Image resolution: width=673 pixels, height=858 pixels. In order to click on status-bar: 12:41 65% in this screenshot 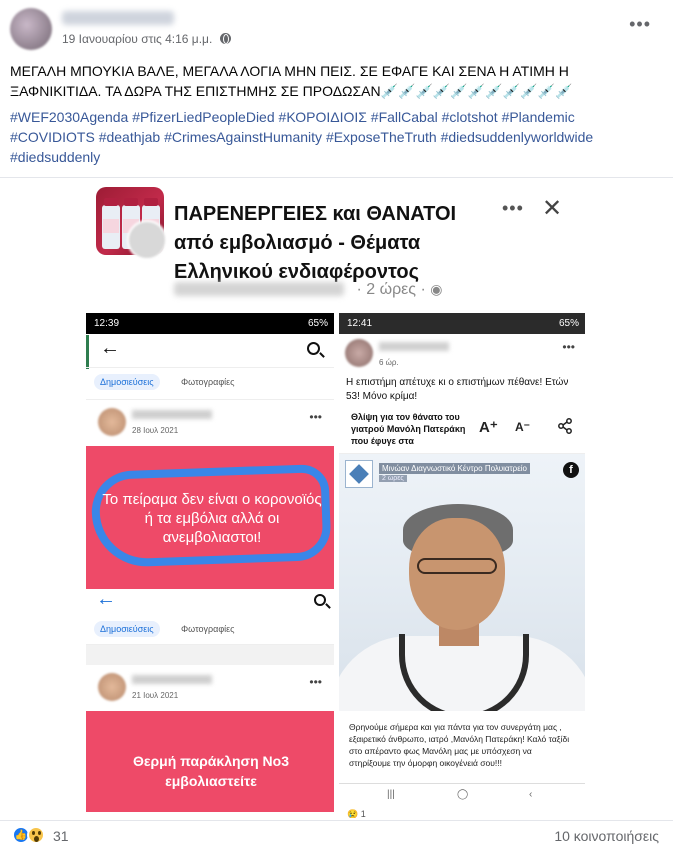, I will do `click(462, 323)`.